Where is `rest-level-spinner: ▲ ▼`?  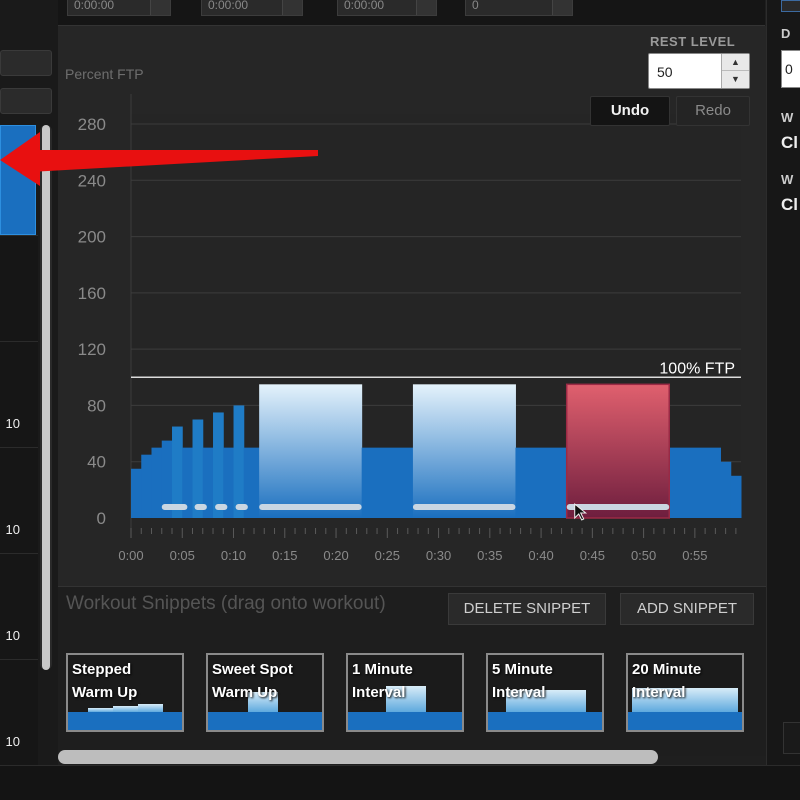
rest-level-spinner: ▲ ▼ is located at coordinates (735, 71).